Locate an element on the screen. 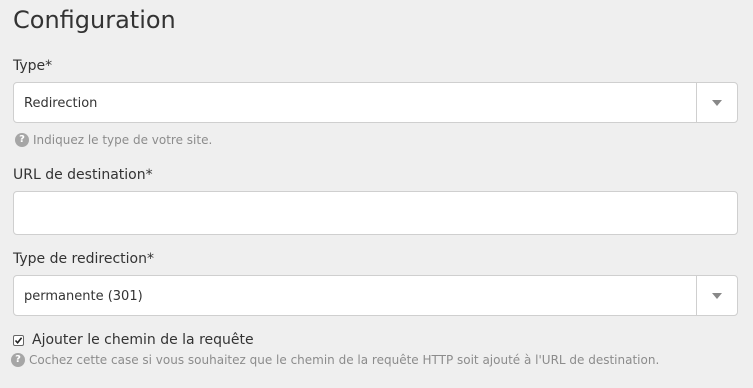 The width and height of the screenshot is (753, 388). type-label: Type* is located at coordinates (33, 66).